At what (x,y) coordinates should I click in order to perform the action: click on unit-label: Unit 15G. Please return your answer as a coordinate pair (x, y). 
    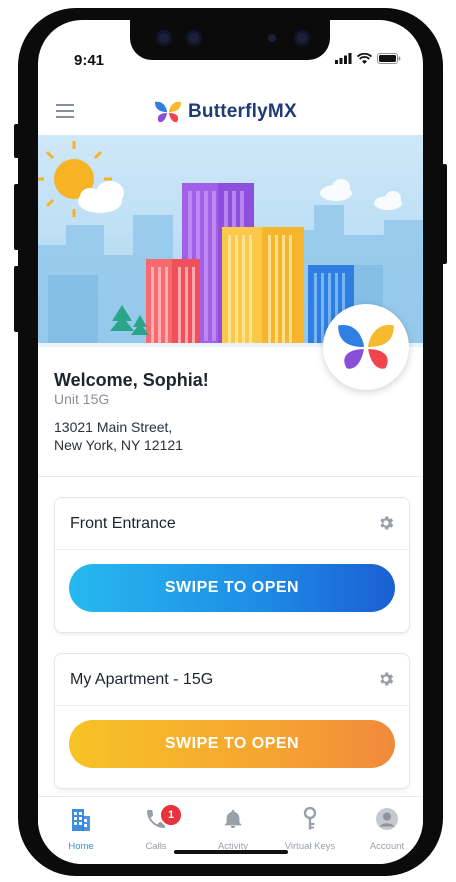
    Looking at the image, I should click on (82, 399).